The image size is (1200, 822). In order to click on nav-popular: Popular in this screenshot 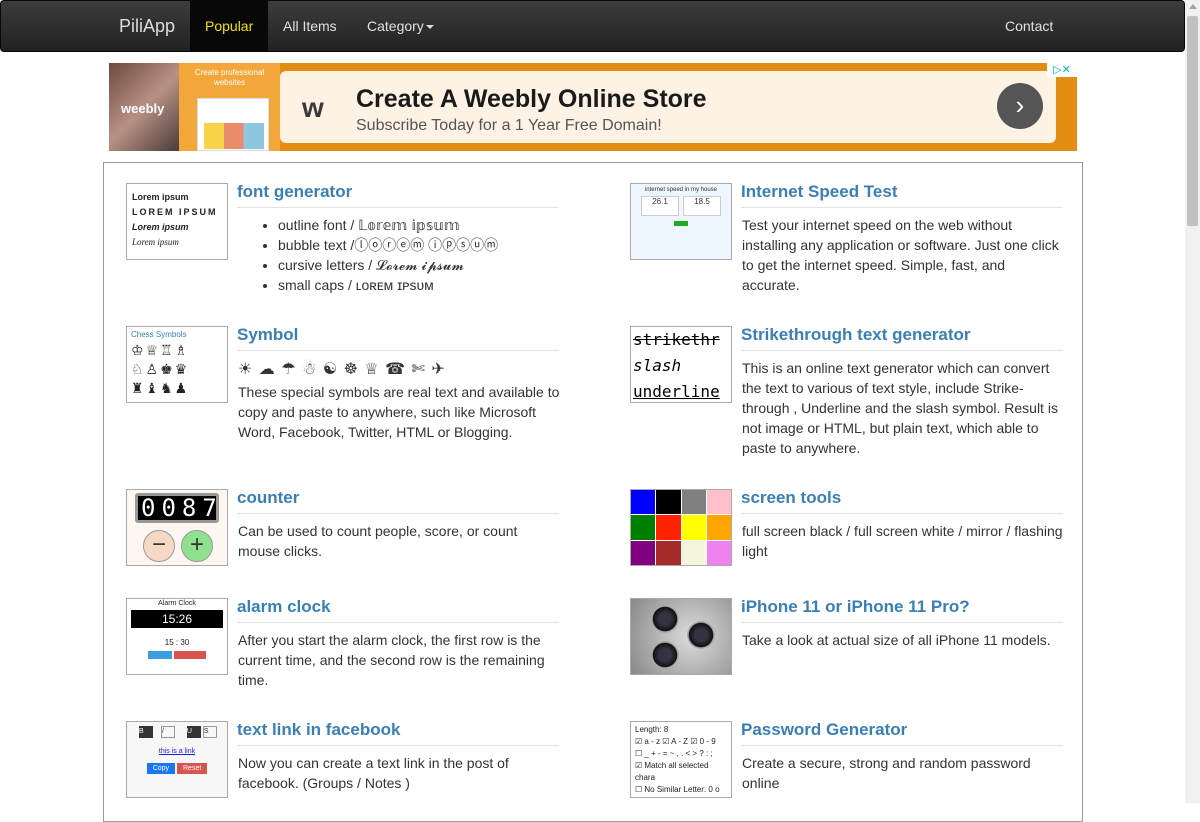, I will do `click(229, 26)`.